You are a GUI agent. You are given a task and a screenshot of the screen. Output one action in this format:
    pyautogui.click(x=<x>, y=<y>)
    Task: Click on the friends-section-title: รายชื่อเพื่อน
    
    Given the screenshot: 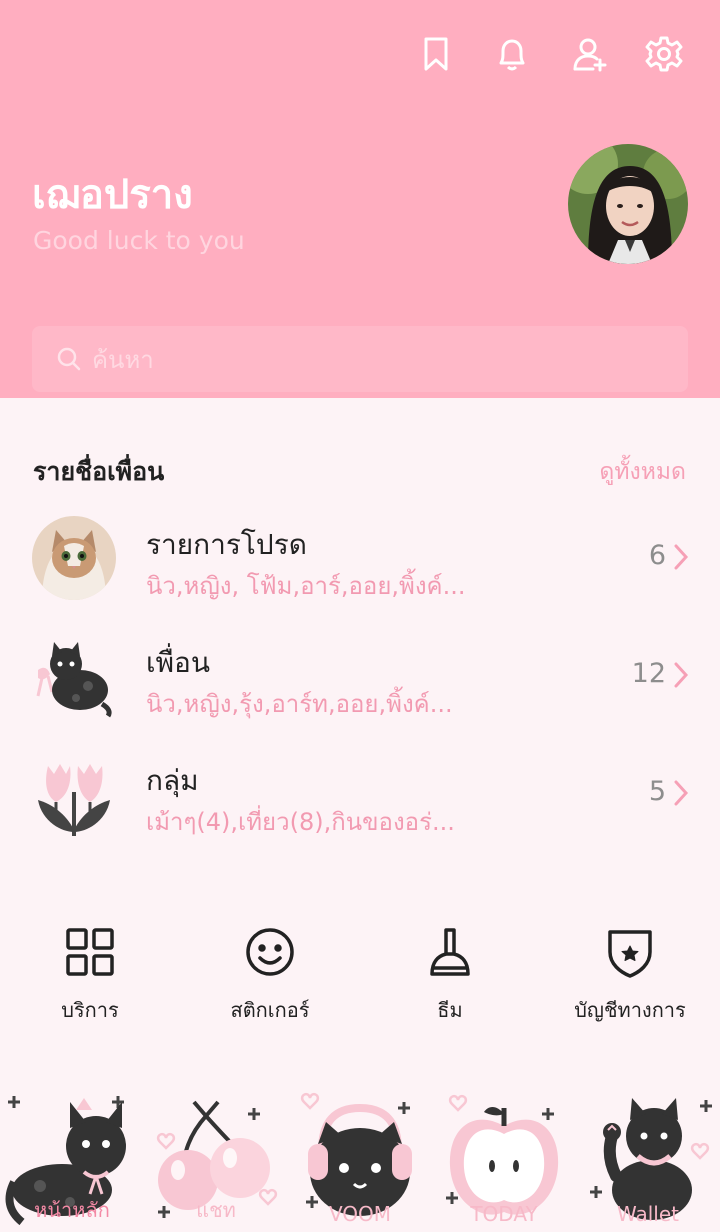 What is the action you would take?
    pyautogui.click(x=99, y=471)
    